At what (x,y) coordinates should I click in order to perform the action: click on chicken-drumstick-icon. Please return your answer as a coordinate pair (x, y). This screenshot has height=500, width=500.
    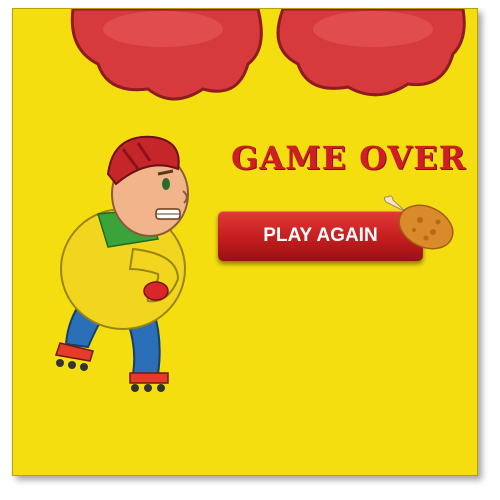
    Looking at the image, I should click on (418, 222).